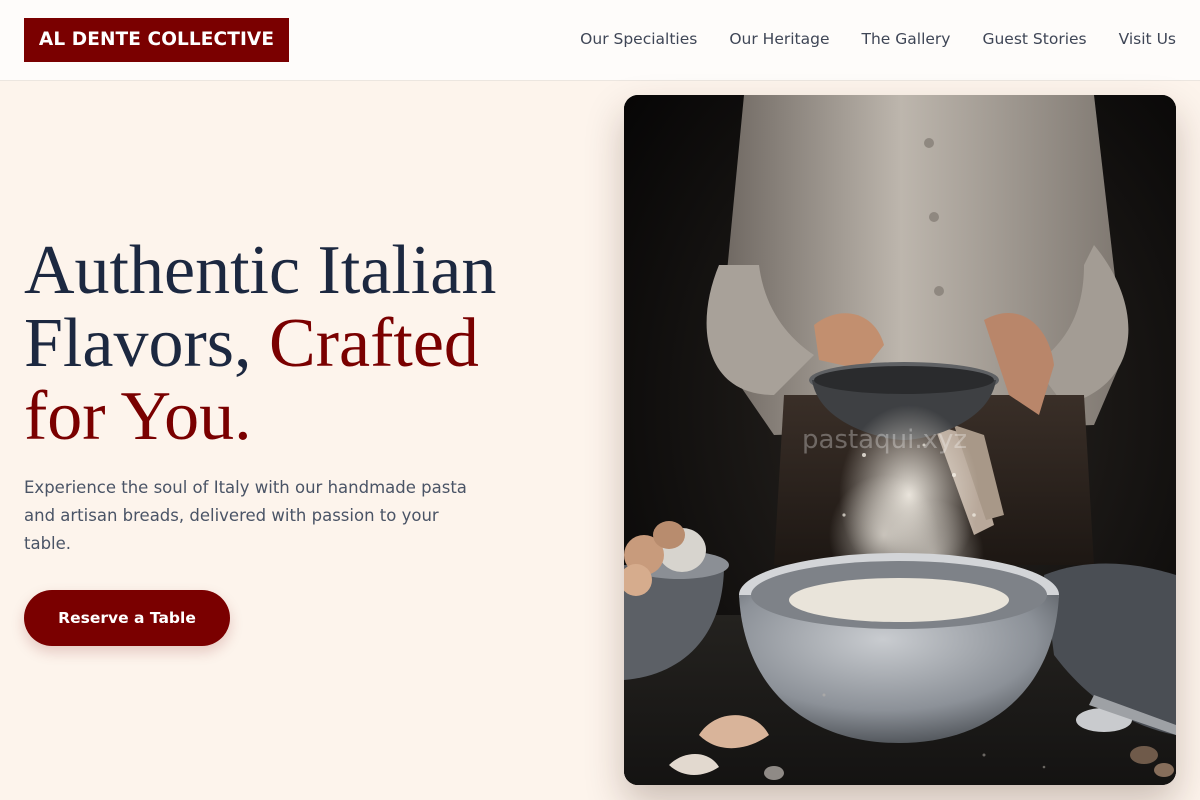  I want to click on hero-title-line-2: Flavors, Crafted, so click(304, 343).